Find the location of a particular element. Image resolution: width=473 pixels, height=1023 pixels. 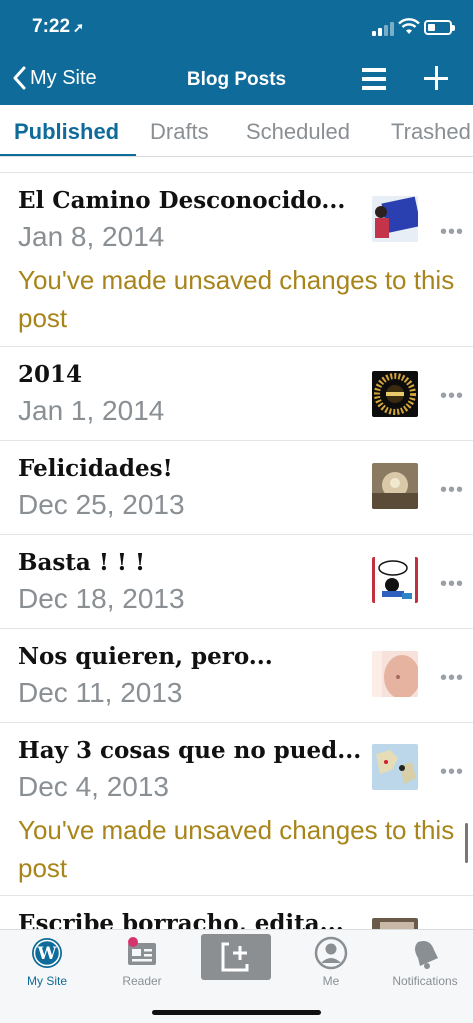

list-item: 2014 Jan 1, 2014 ••• is located at coordinates (236, 394).